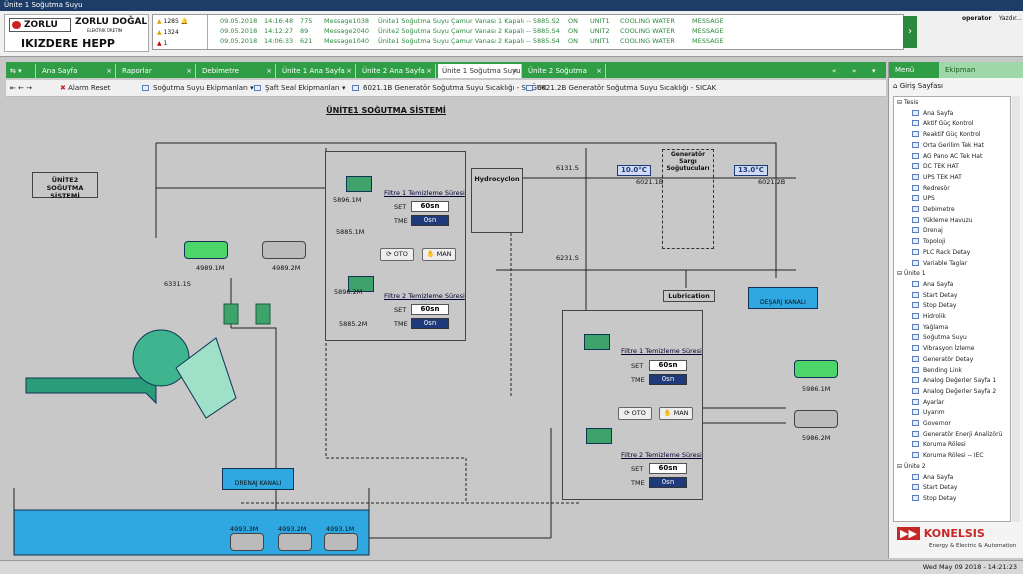 This screenshot has height=574, width=1023. Describe the element at coordinates (976, 18) in the screenshot. I see `user-label: operator` at that location.